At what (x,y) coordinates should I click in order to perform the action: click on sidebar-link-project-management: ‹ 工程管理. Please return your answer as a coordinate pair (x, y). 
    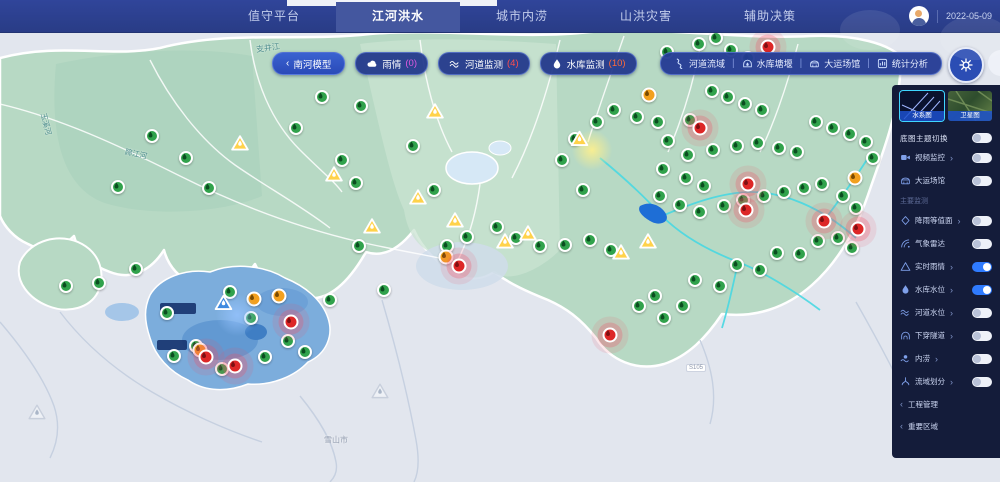
    Looking at the image, I should click on (946, 404).